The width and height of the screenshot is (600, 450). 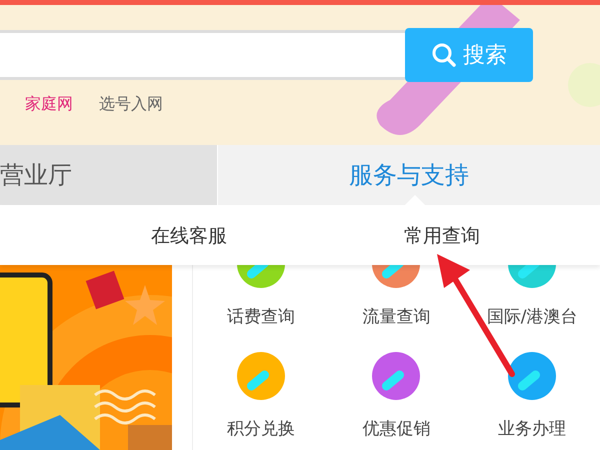 I want to click on submenu-item: 常用查询, so click(x=442, y=236).